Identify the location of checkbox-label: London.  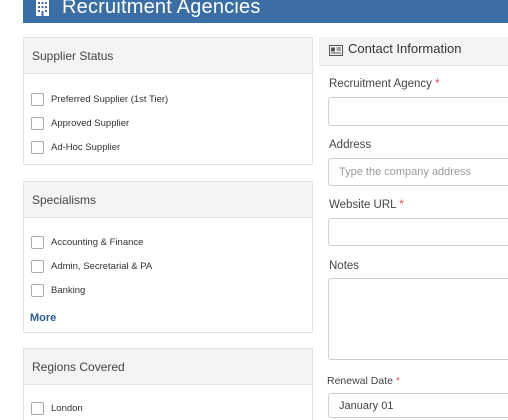
(67, 408).